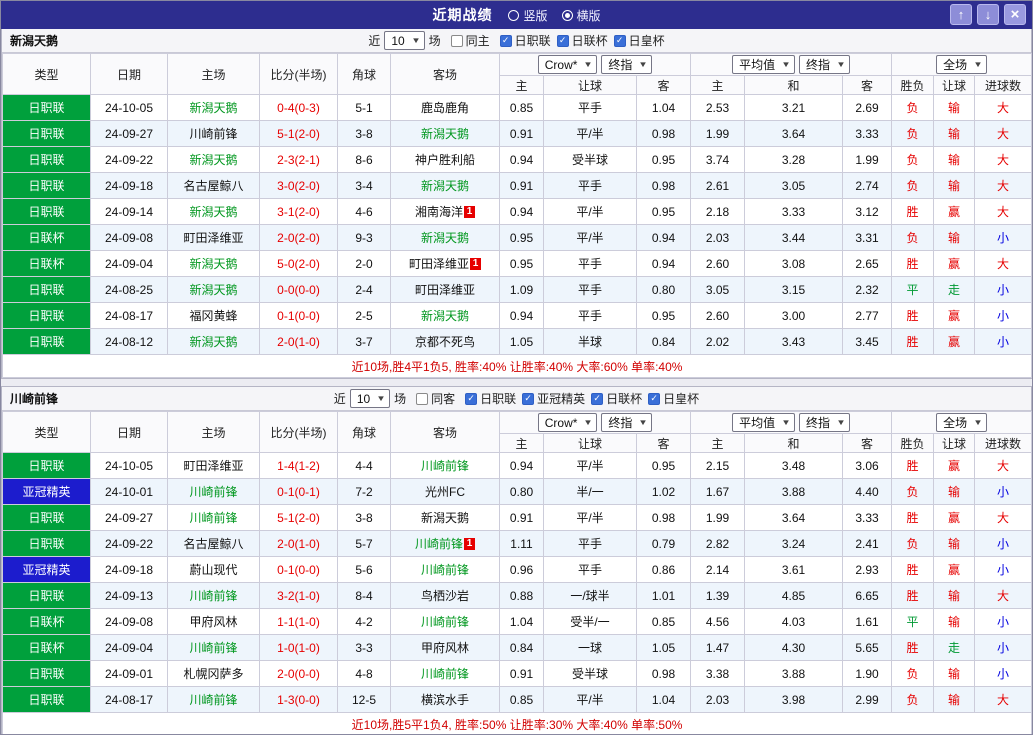 The width and height of the screenshot is (1033, 735). I want to click on col-header-home: 主场, so click(213, 74).